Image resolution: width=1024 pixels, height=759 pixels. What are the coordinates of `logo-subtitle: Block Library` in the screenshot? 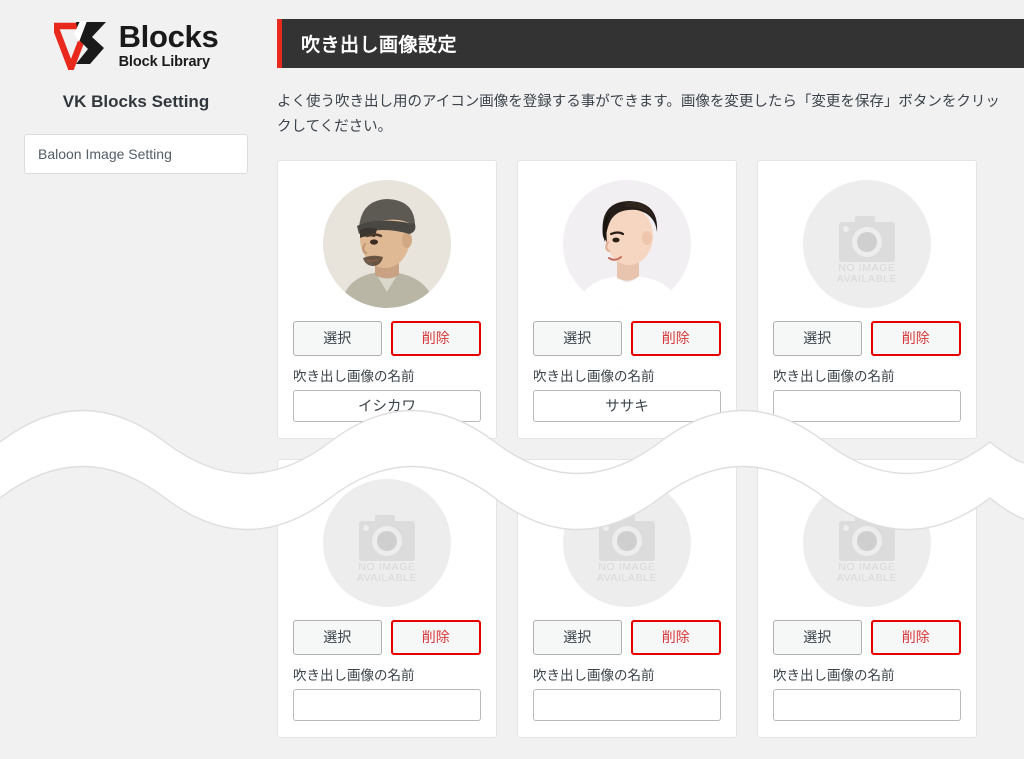 It's located at (164, 61).